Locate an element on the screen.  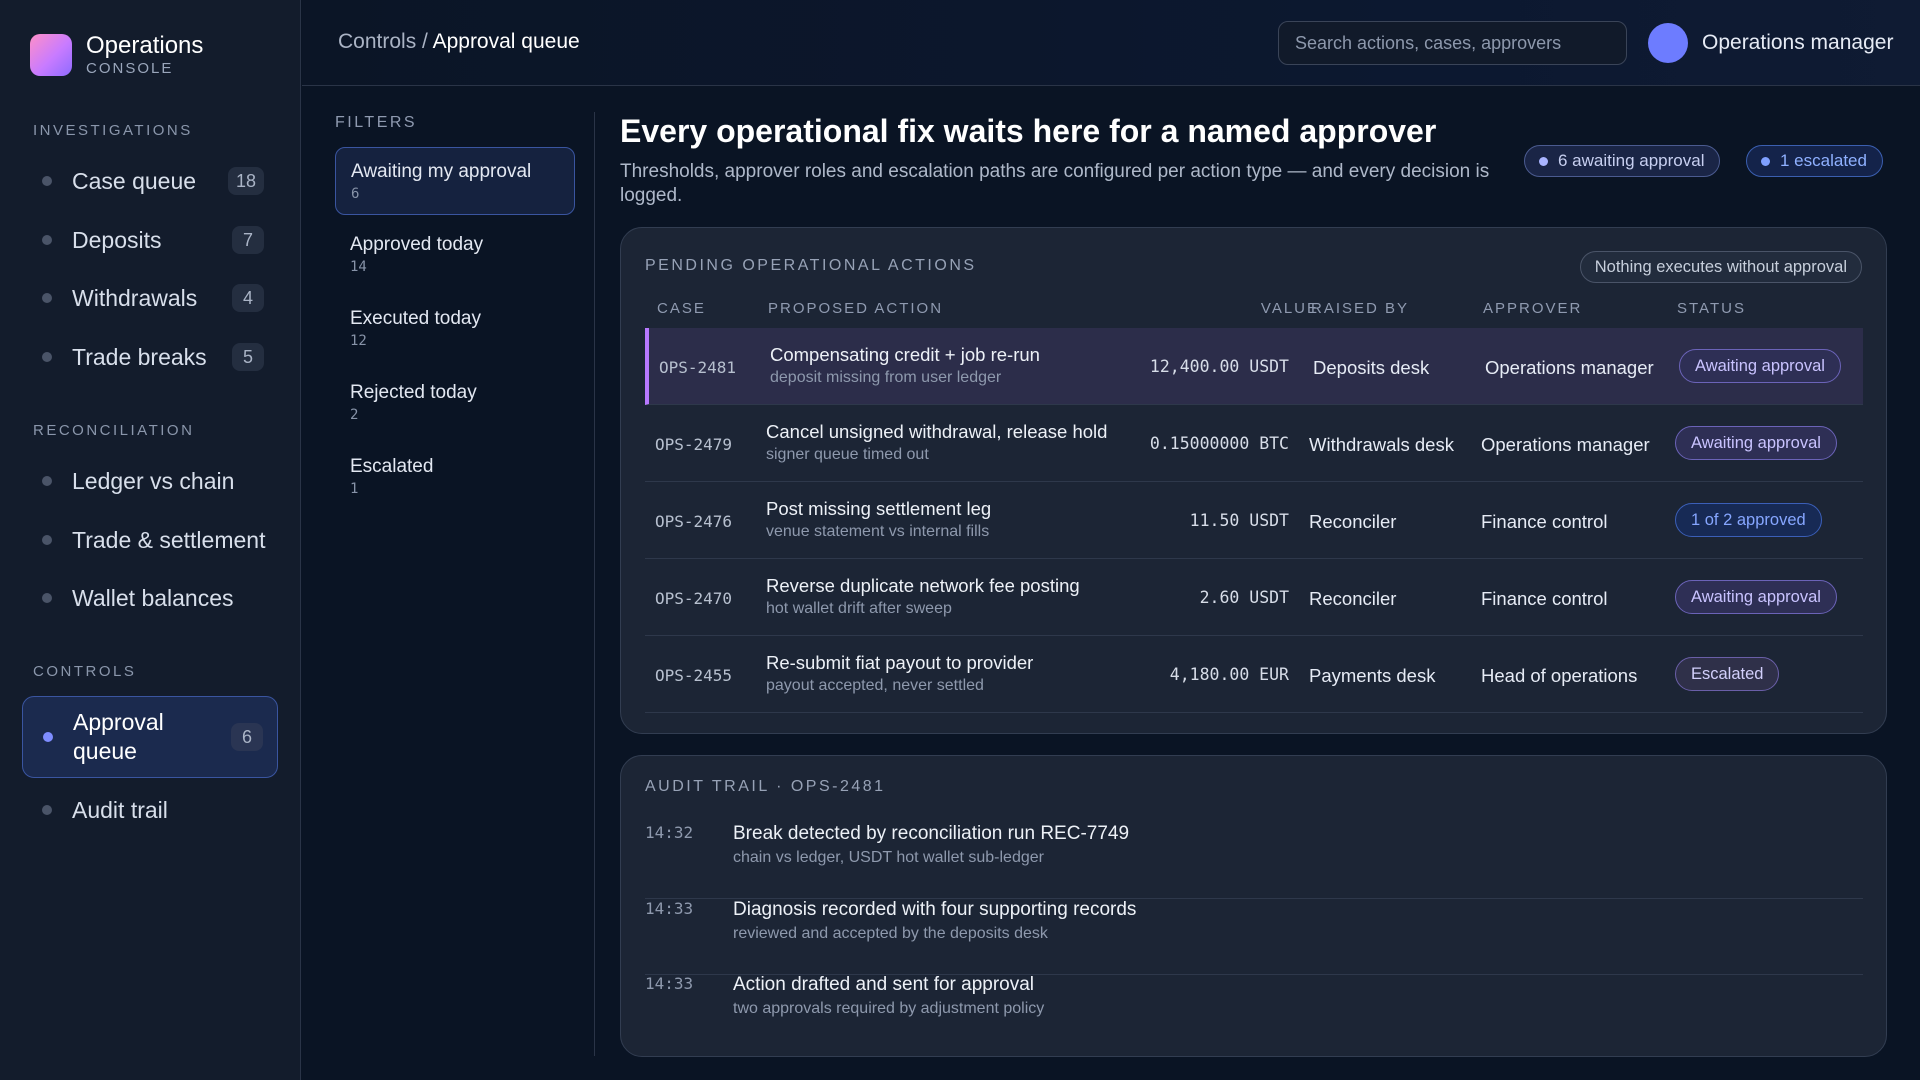
filter-awaiting-my-approval: Awaiting my approval 6 is located at coordinates (455, 181).